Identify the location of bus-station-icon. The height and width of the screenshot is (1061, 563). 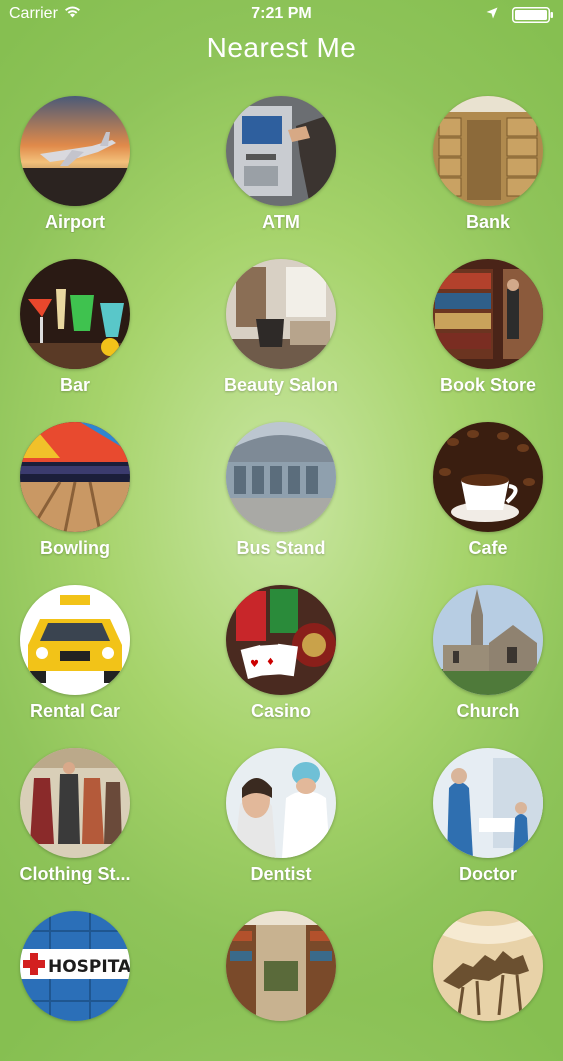
(281, 477).